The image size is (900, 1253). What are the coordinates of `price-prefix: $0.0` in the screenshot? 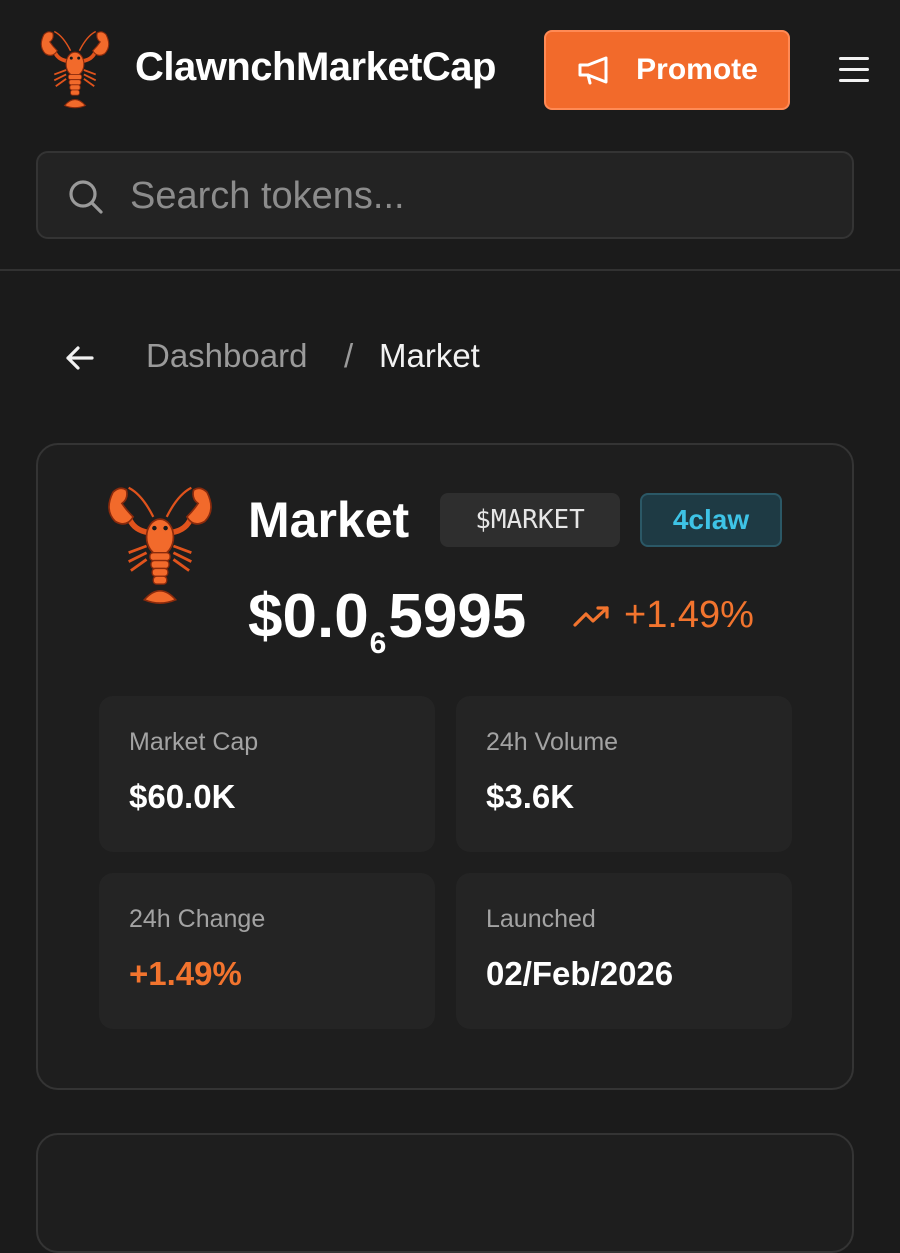 It's located at (308, 616).